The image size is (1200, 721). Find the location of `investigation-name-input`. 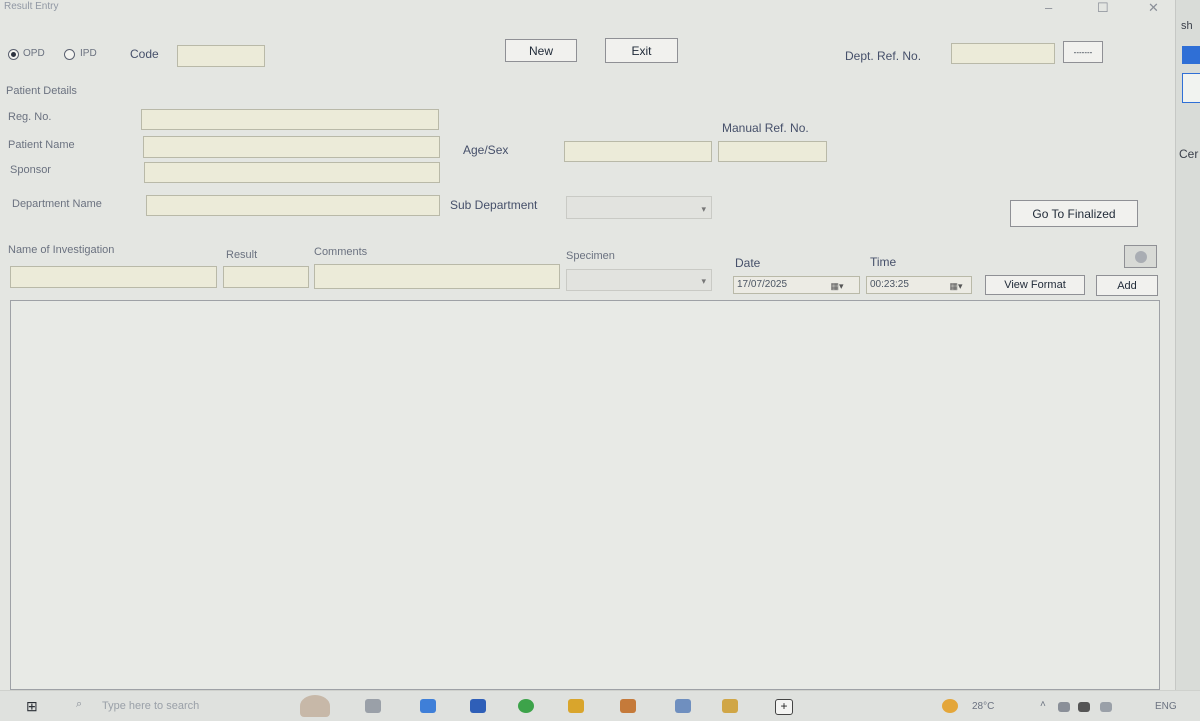

investigation-name-input is located at coordinates (113, 277).